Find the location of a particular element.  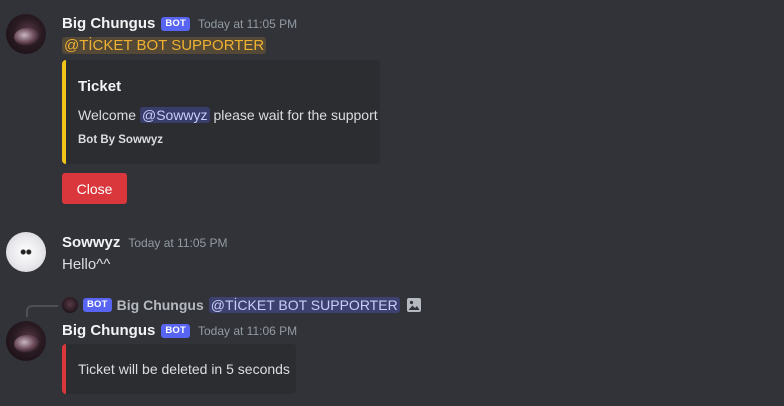

embed: Ticket will be deleted in 5 seconds is located at coordinates (179, 369).